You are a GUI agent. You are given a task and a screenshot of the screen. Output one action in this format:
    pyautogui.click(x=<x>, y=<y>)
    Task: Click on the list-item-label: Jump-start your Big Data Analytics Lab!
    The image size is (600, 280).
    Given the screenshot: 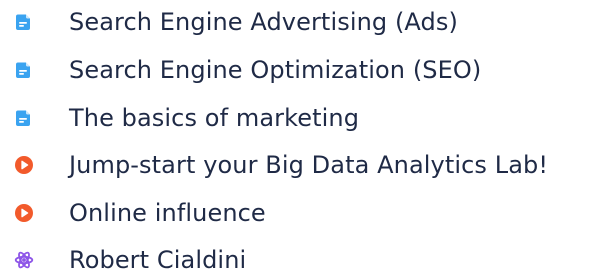 What is the action you would take?
    pyautogui.click(x=309, y=165)
    